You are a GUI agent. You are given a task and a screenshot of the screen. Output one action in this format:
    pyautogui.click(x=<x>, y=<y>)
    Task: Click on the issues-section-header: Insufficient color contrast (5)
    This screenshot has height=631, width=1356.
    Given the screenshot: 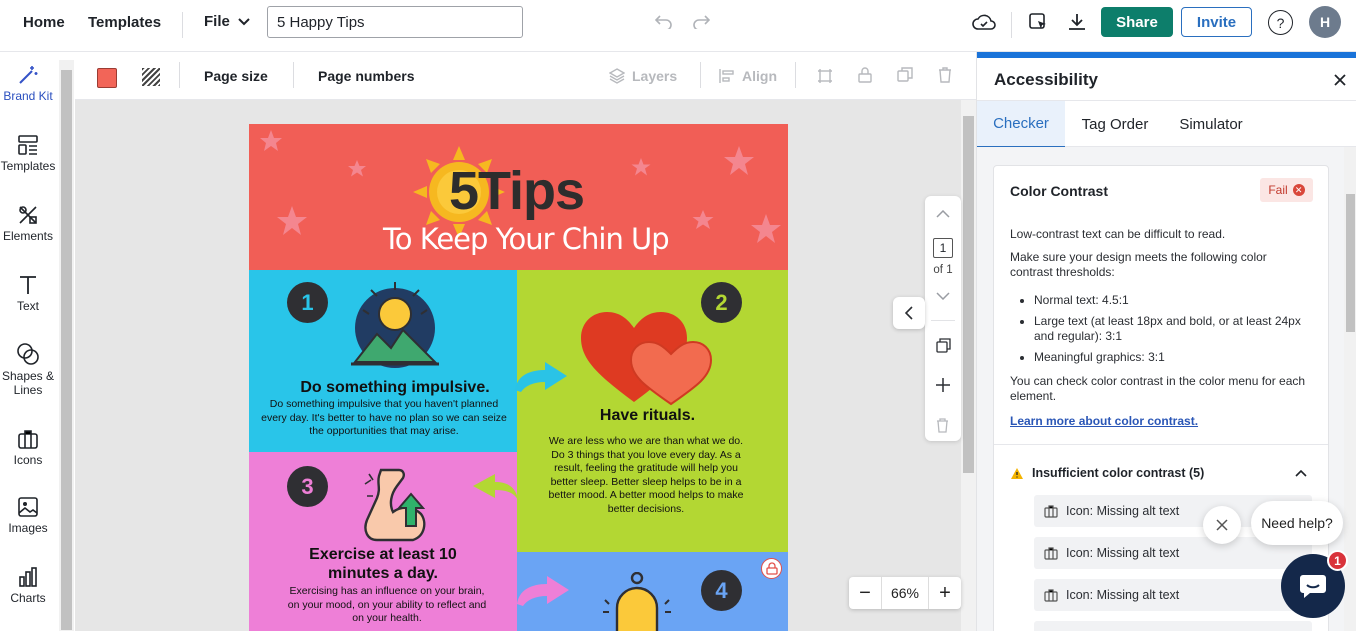 What is the action you would take?
    pyautogui.click(x=1107, y=473)
    